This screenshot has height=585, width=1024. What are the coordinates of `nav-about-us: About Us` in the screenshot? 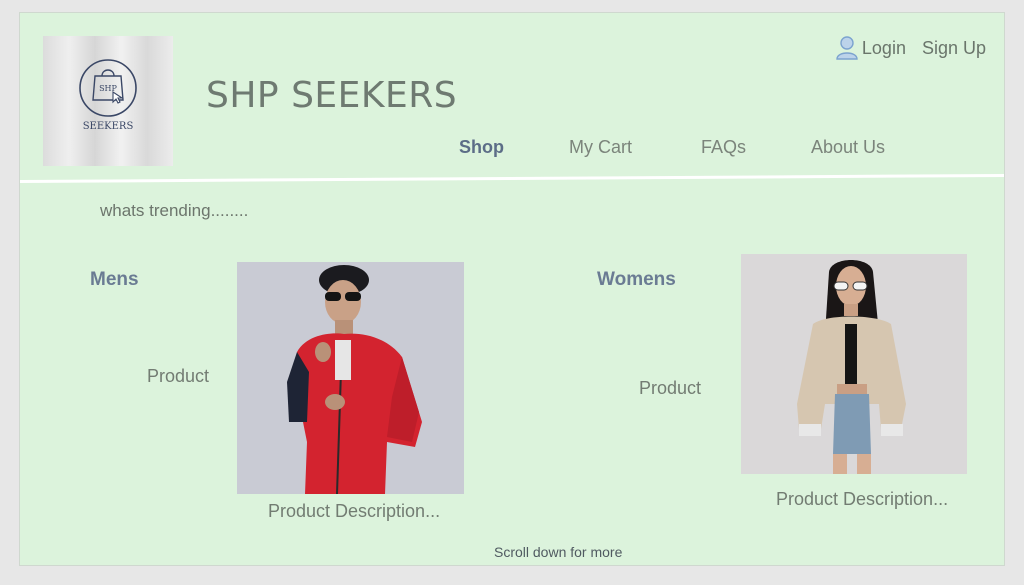 It's located at (871, 147).